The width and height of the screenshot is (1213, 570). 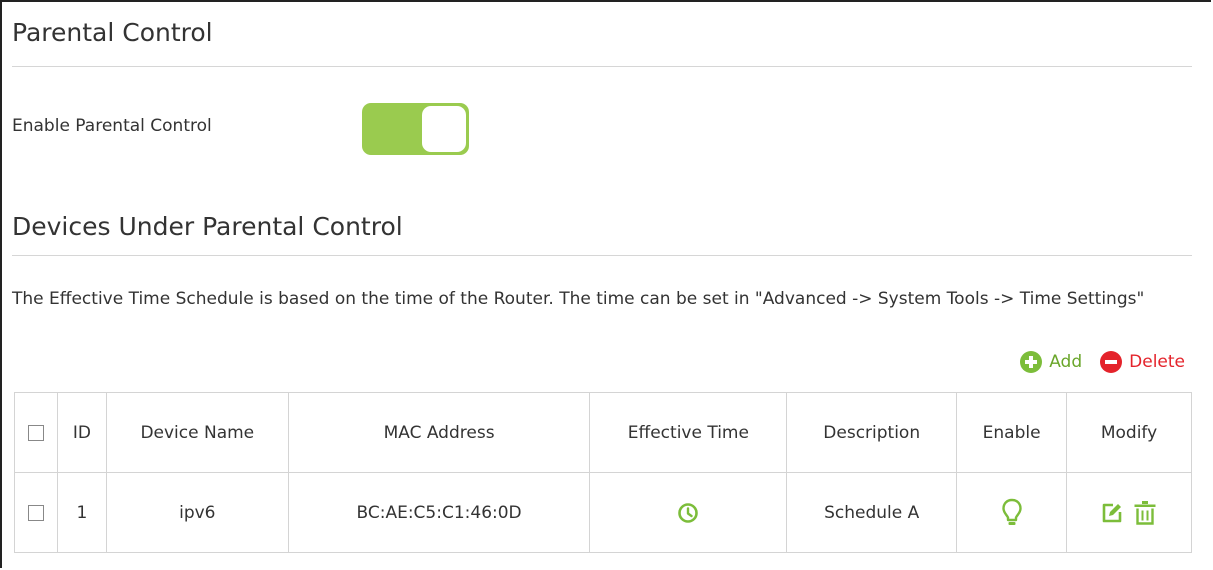 I want to click on select-all-cell, so click(x=36, y=432).